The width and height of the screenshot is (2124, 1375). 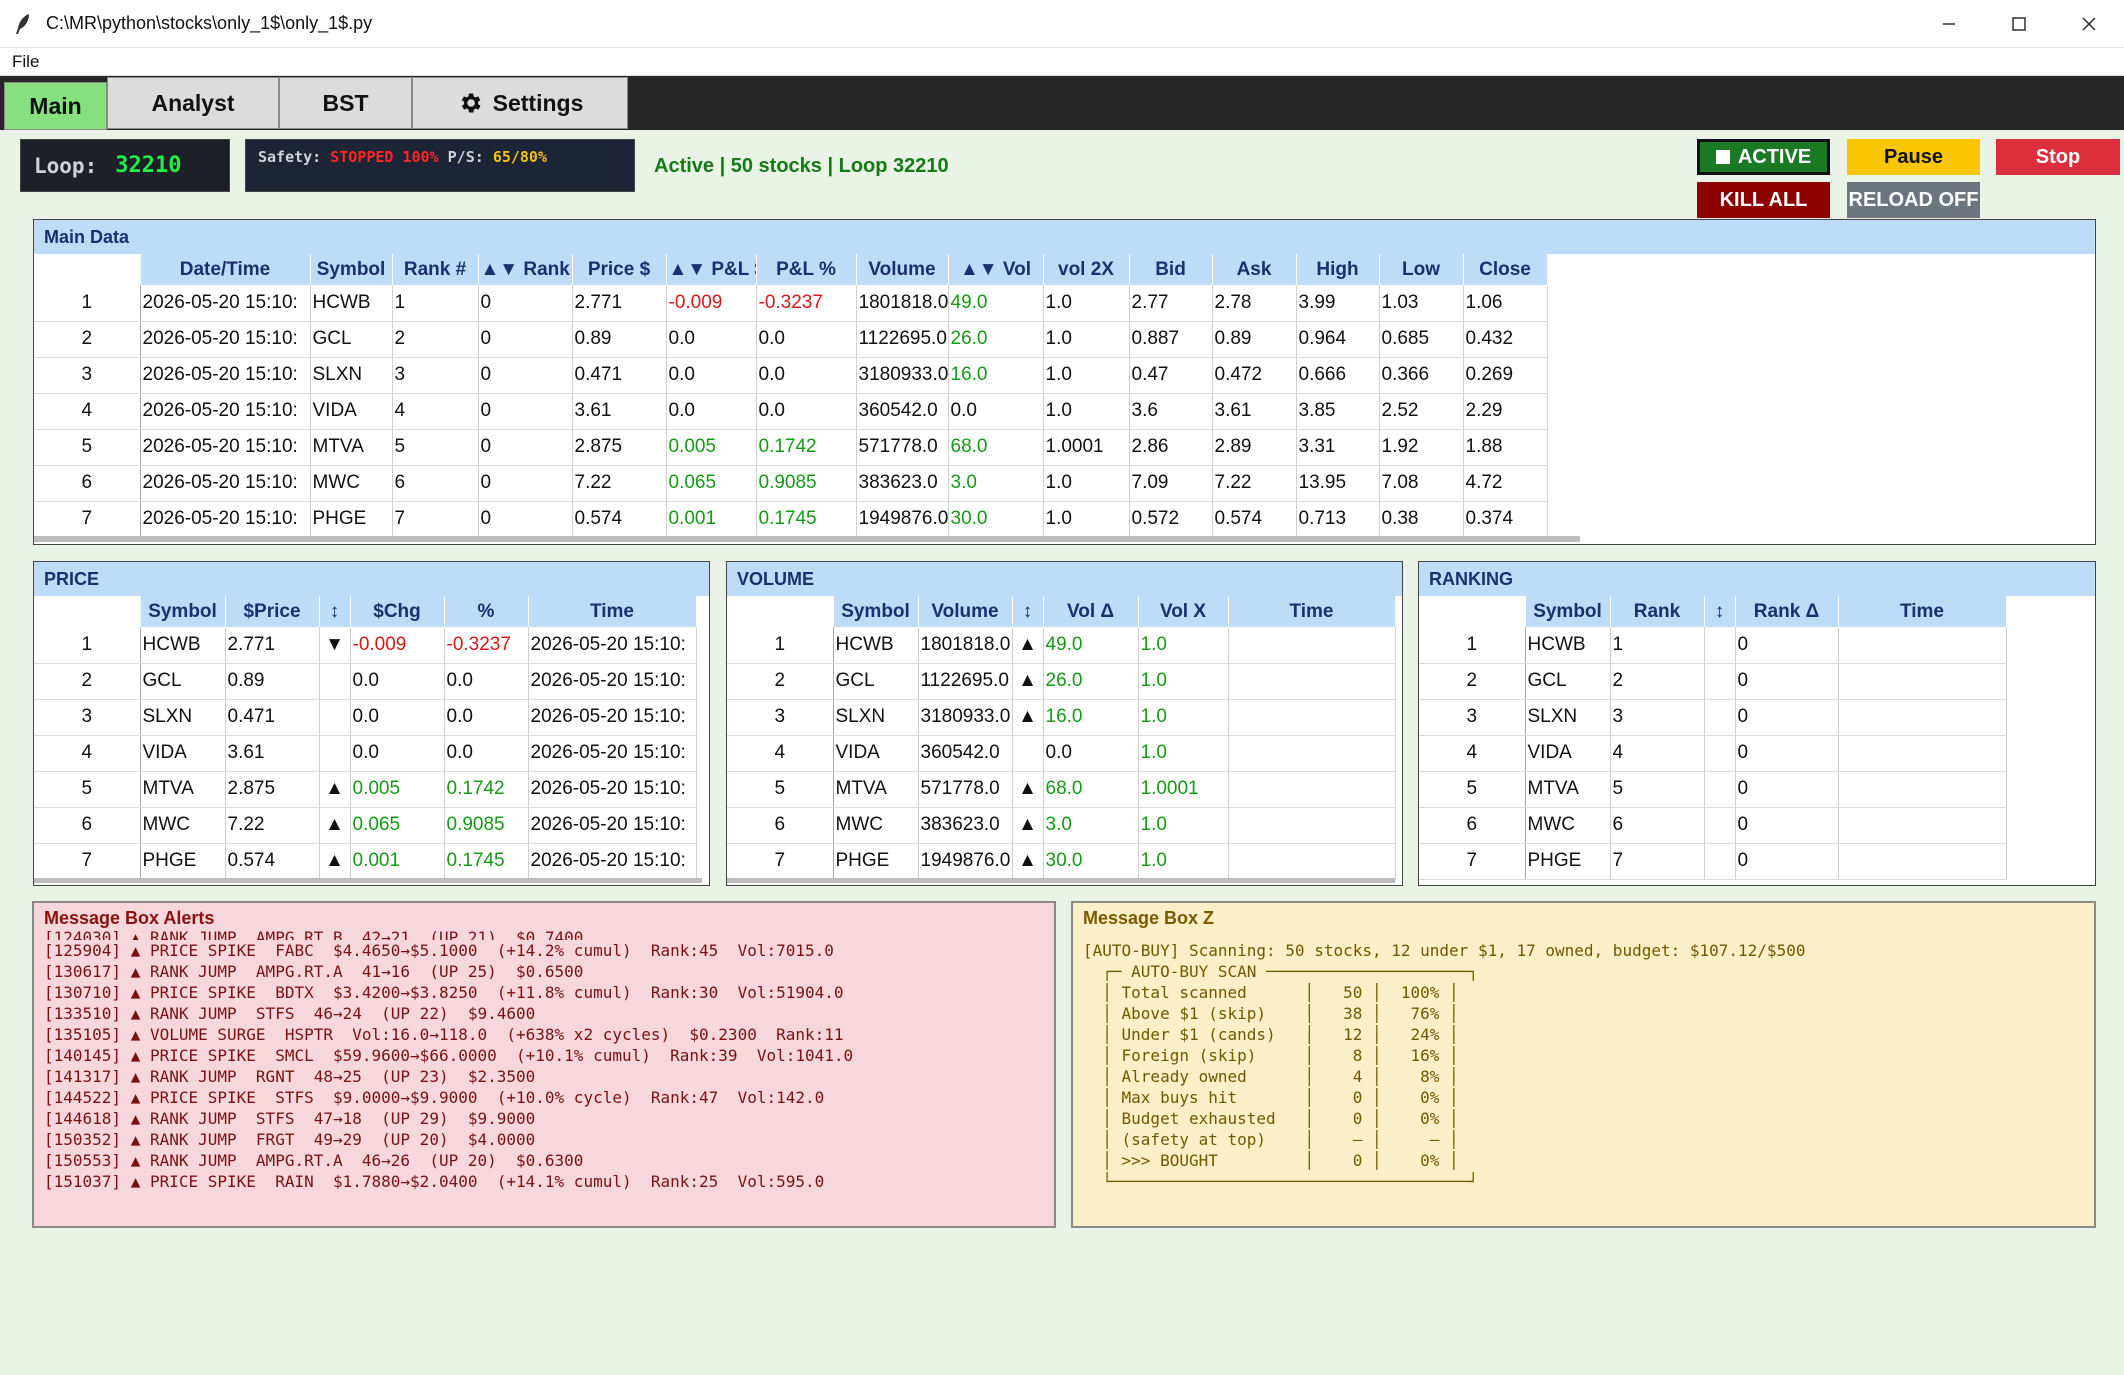 I want to click on kill-all-button: KILL ALL, so click(x=1763, y=200).